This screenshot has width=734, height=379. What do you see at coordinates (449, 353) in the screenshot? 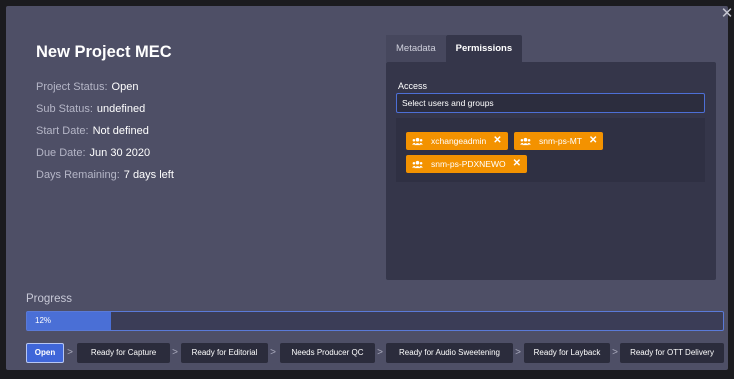
I see `step-ready-for-audio-sweetening: Ready for Audio Sweetening` at bounding box center [449, 353].